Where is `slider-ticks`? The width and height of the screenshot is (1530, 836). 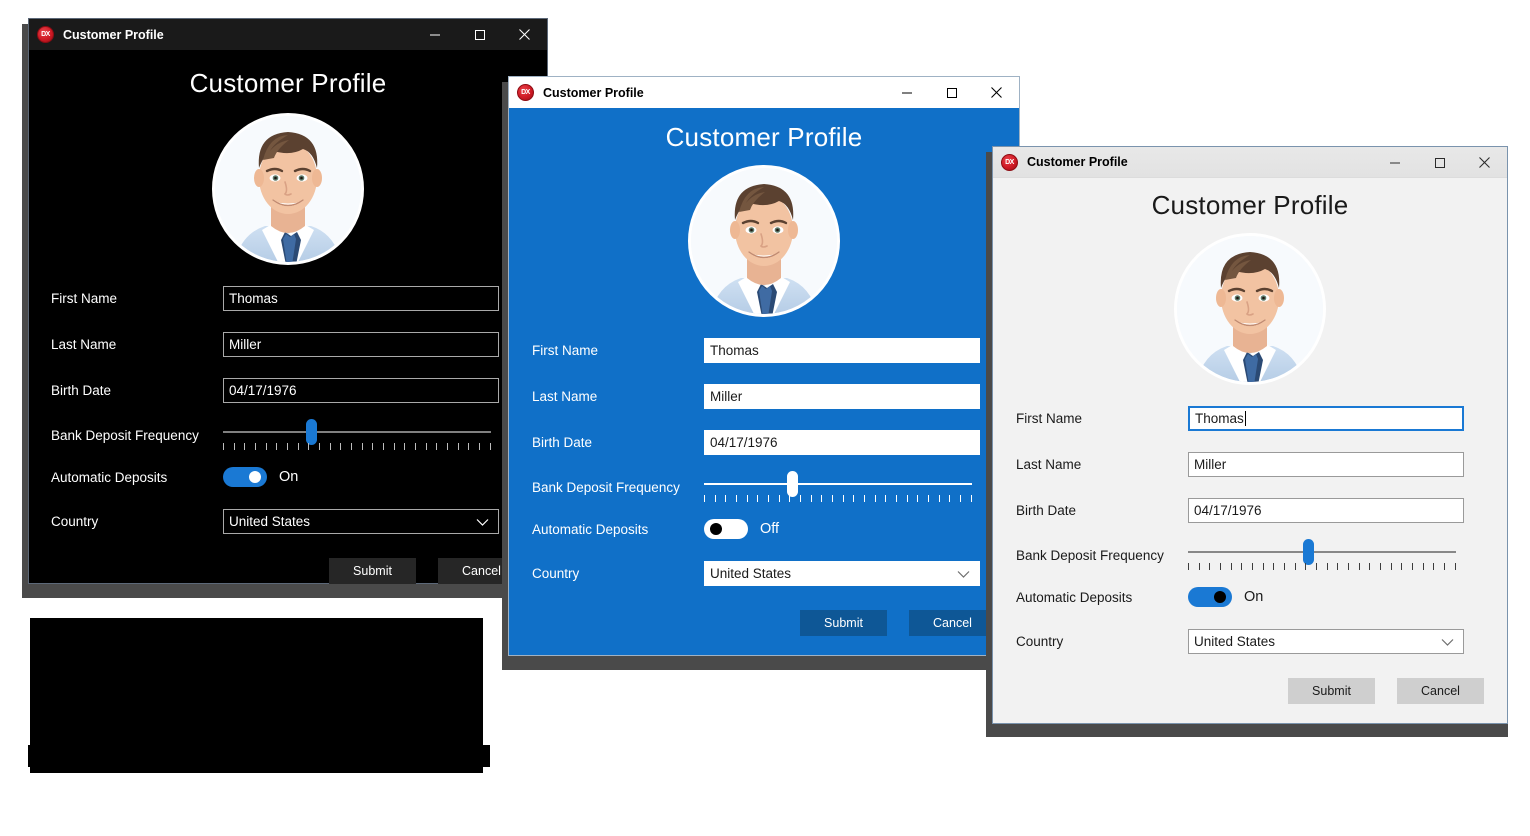
slider-ticks is located at coordinates (1322, 566).